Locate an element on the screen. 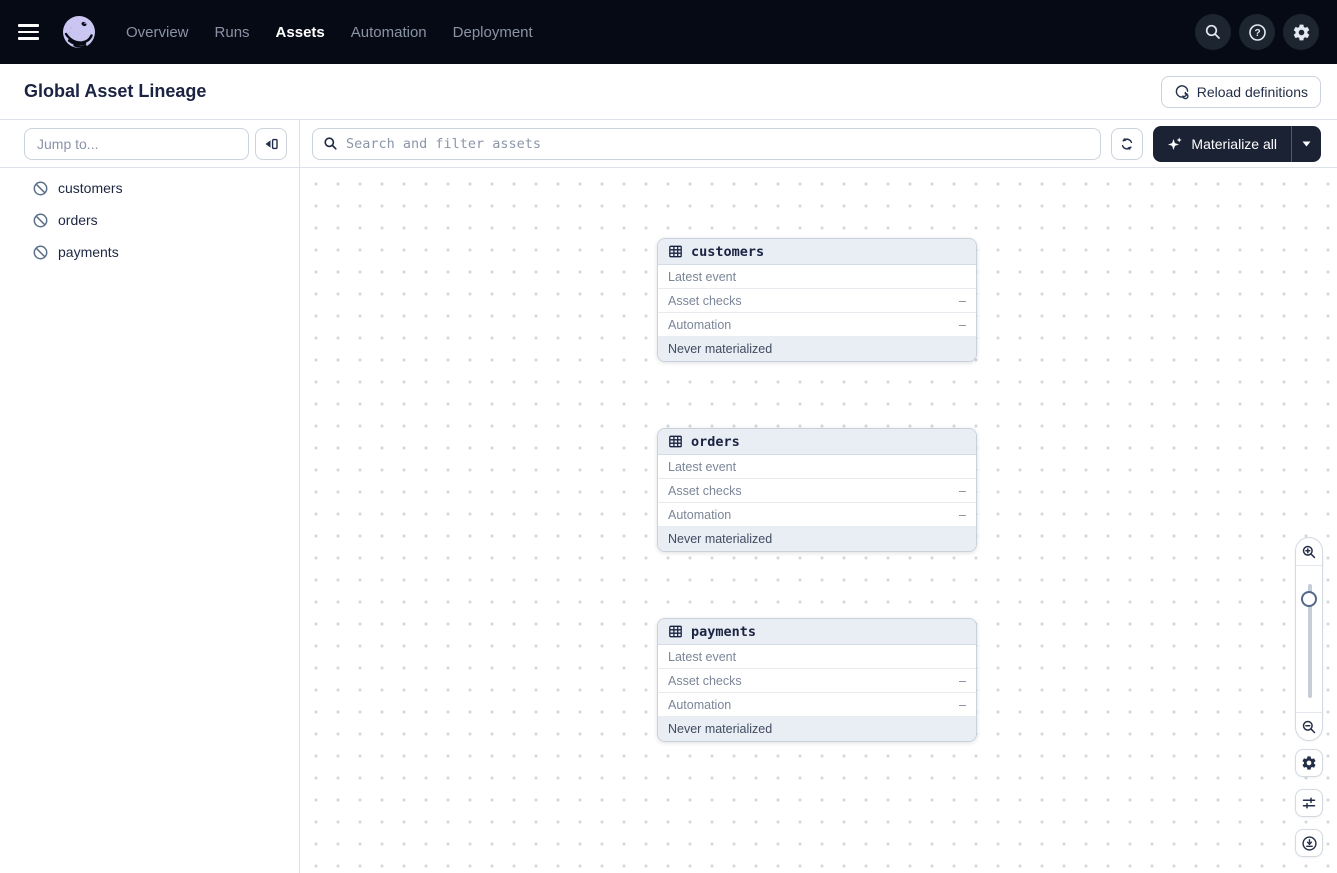 The width and height of the screenshot is (1337, 873). asset-search-box is located at coordinates (707, 143).